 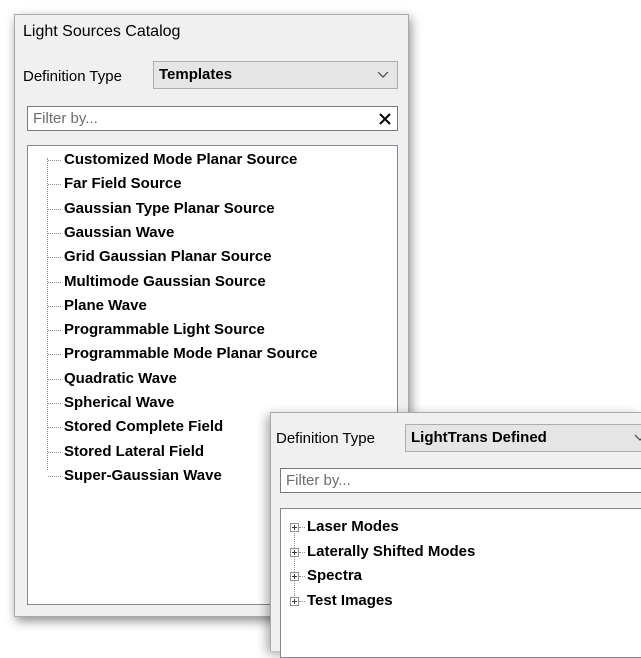 What do you see at coordinates (461, 601) in the screenshot?
I see `tree-item: Test Images` at bounding box center [461, 601].